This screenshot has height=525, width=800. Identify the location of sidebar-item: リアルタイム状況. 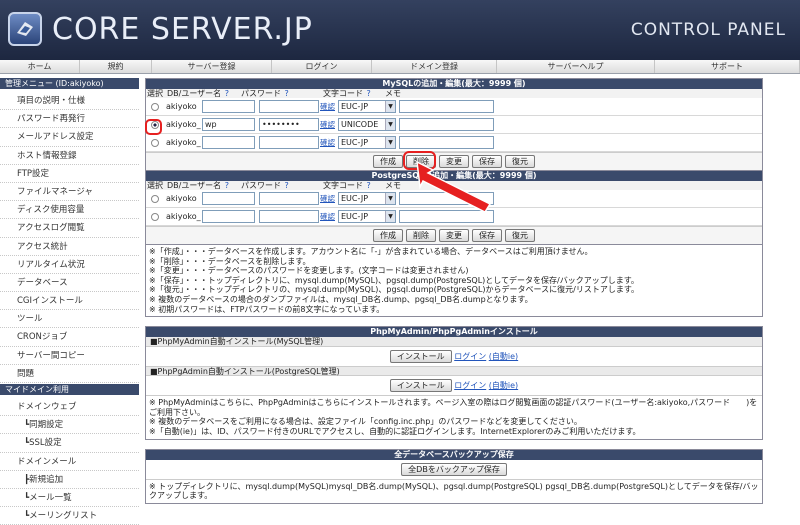
(69, 265).